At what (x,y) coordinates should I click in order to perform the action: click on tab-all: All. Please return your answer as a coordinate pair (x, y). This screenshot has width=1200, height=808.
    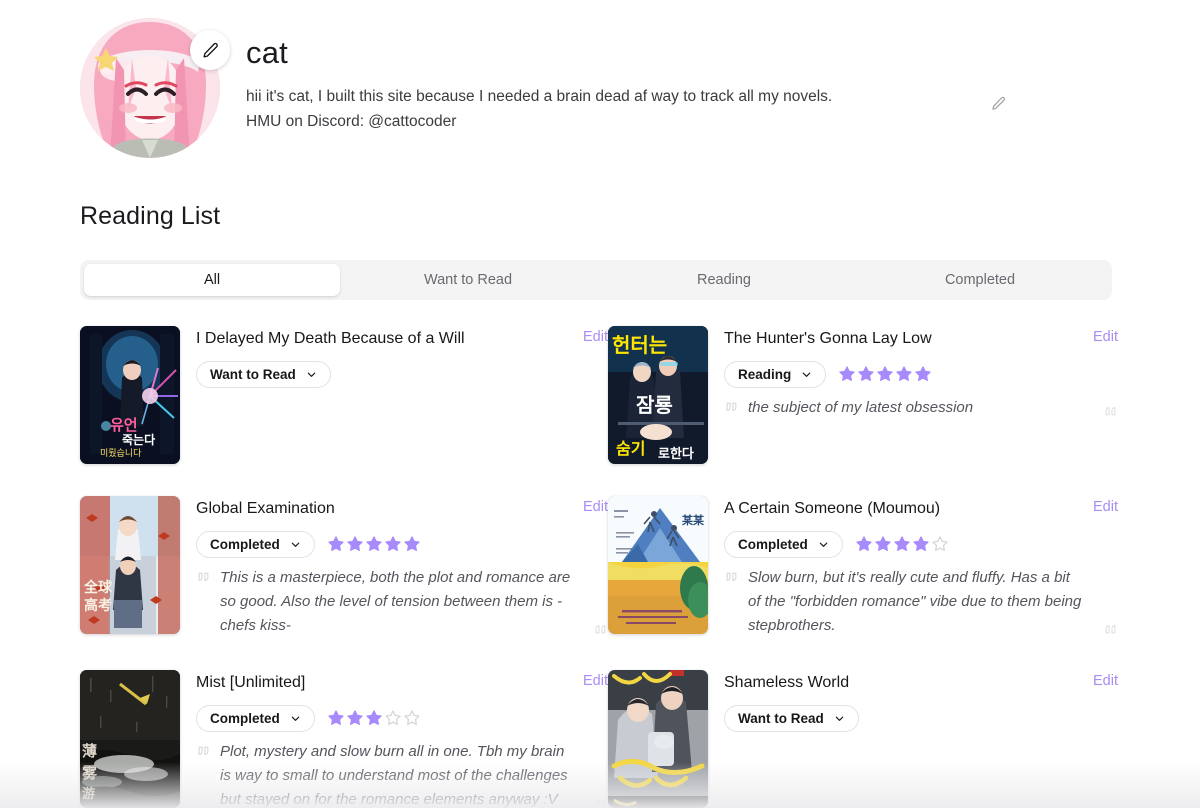
    Looking at the image, I should click on (212, 280).